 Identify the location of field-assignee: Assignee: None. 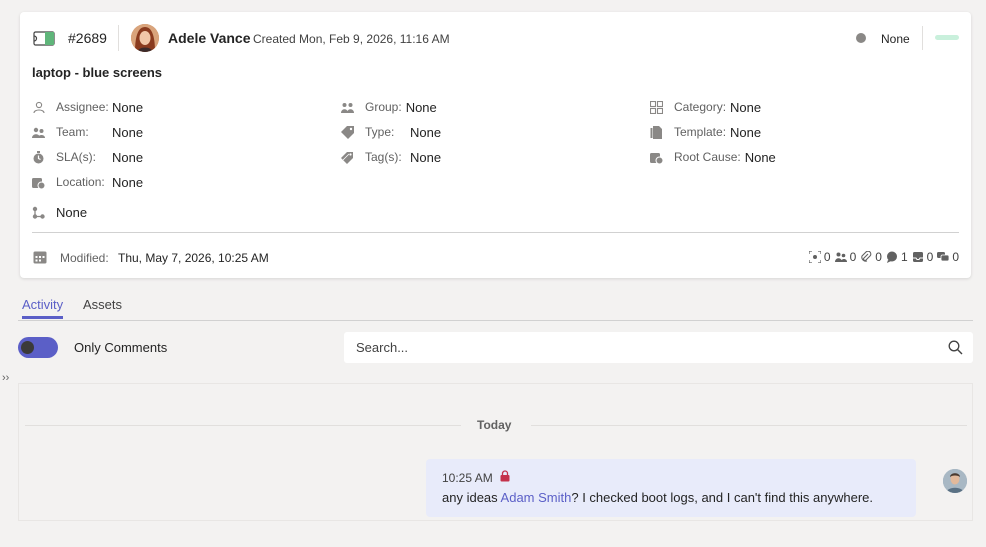
(87, 107).